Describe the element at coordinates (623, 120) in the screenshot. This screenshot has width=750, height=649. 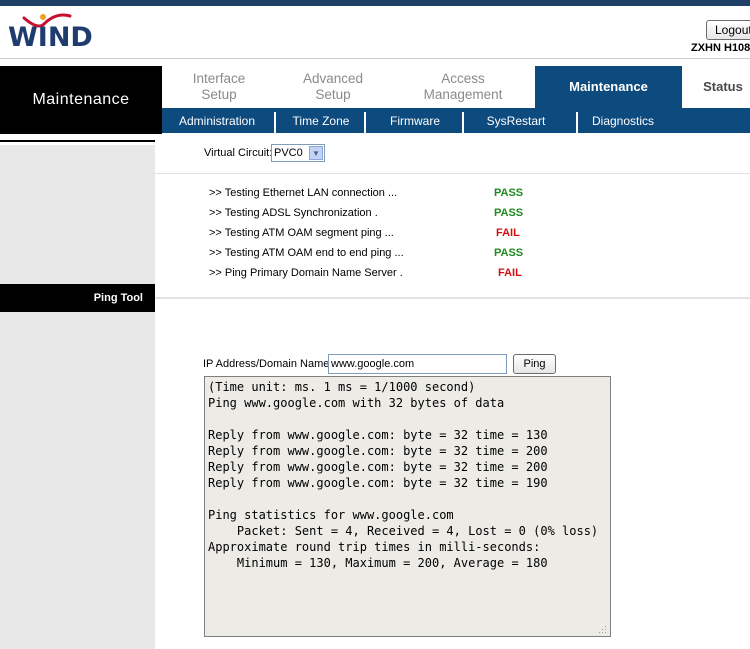
I see `subtab-diagnostics: Diagnostics` at that location.